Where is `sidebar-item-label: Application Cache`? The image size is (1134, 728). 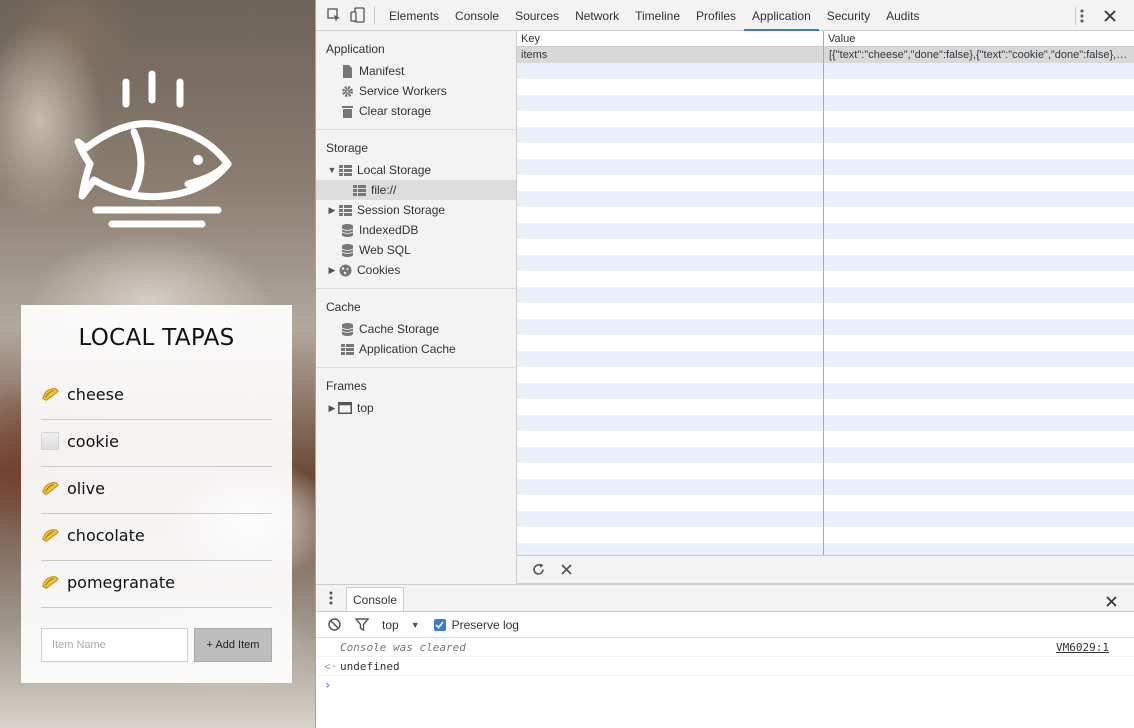
sidebar-item-label: Application Cache is located at coordinates (407, 349).